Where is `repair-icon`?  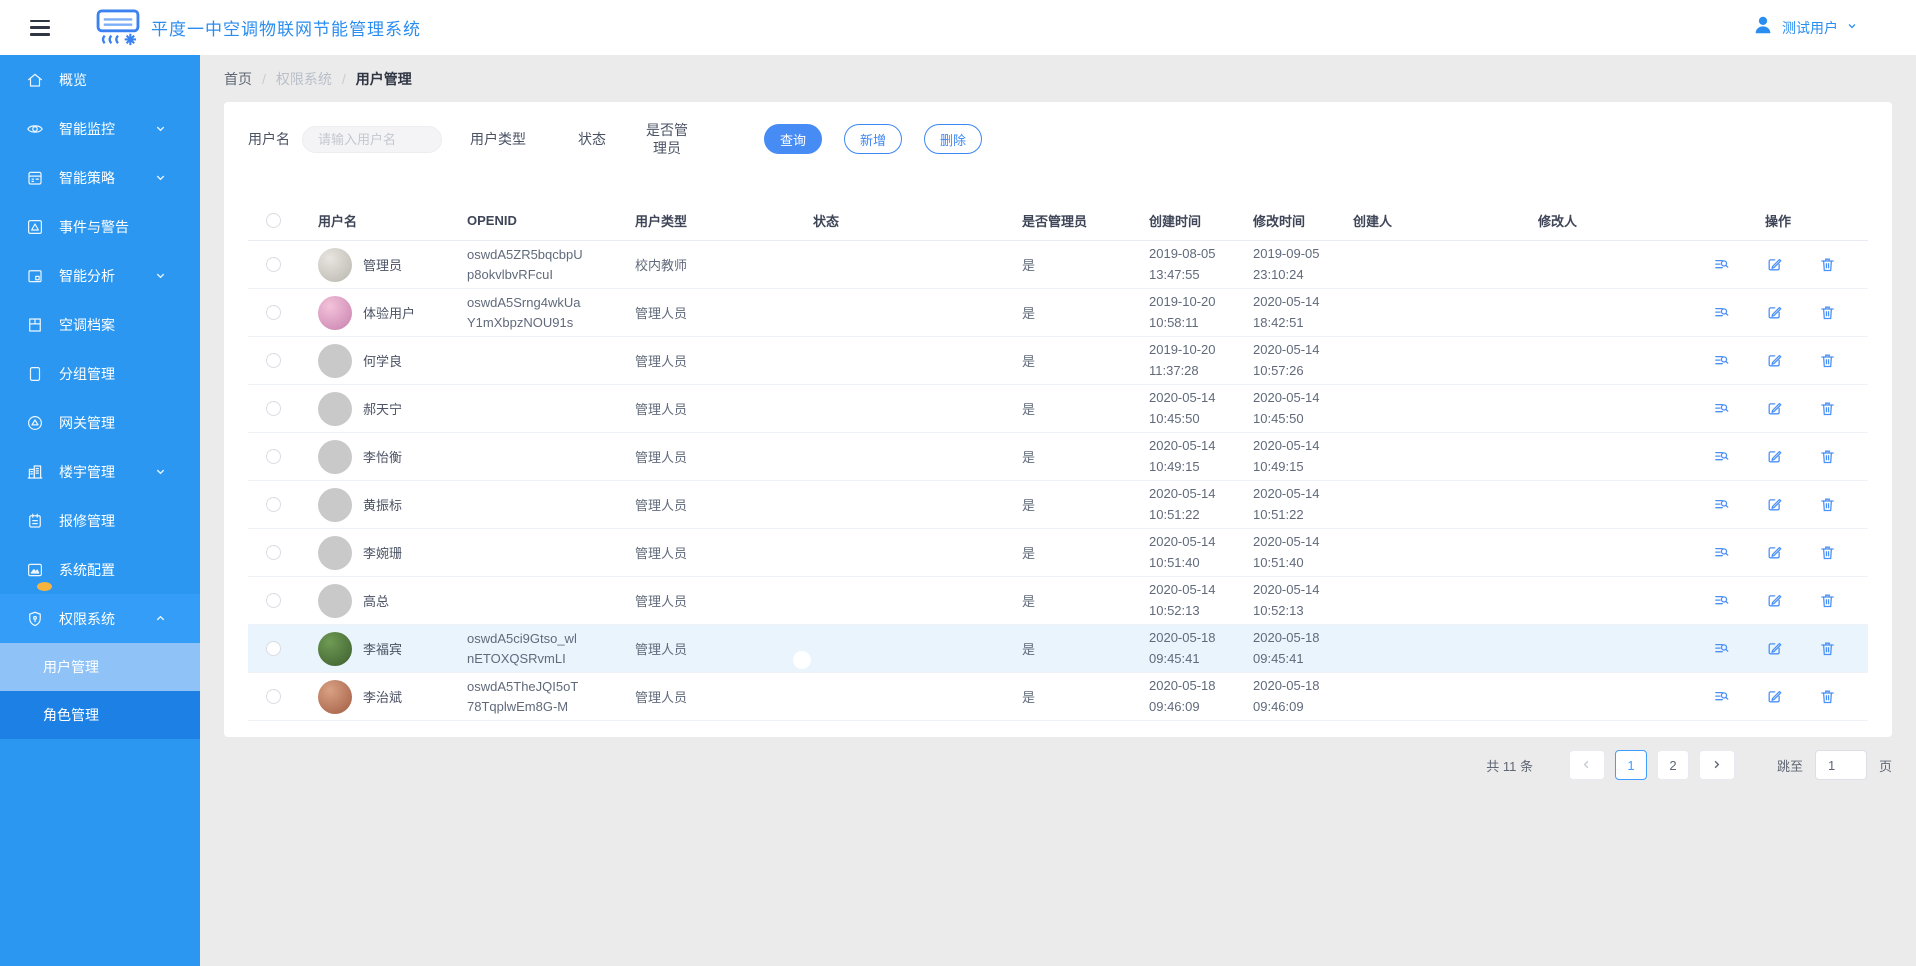 repair-icon is located at coordinates (35, 521).